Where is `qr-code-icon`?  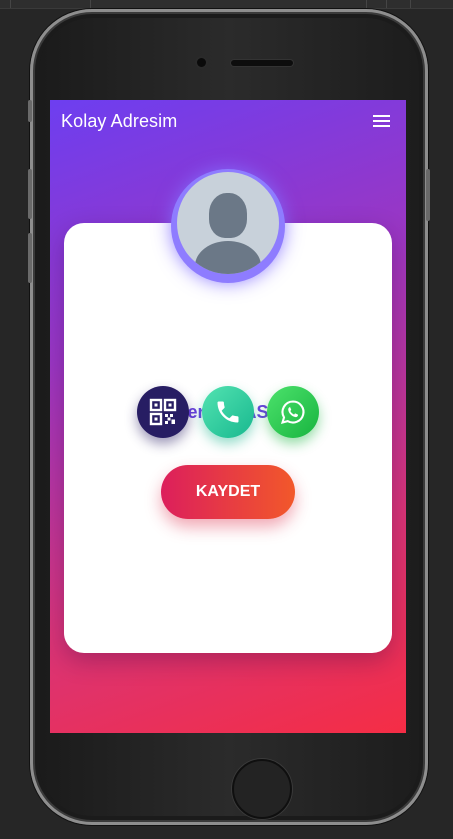
qr-code-icon is located at coordinates (163, 412).